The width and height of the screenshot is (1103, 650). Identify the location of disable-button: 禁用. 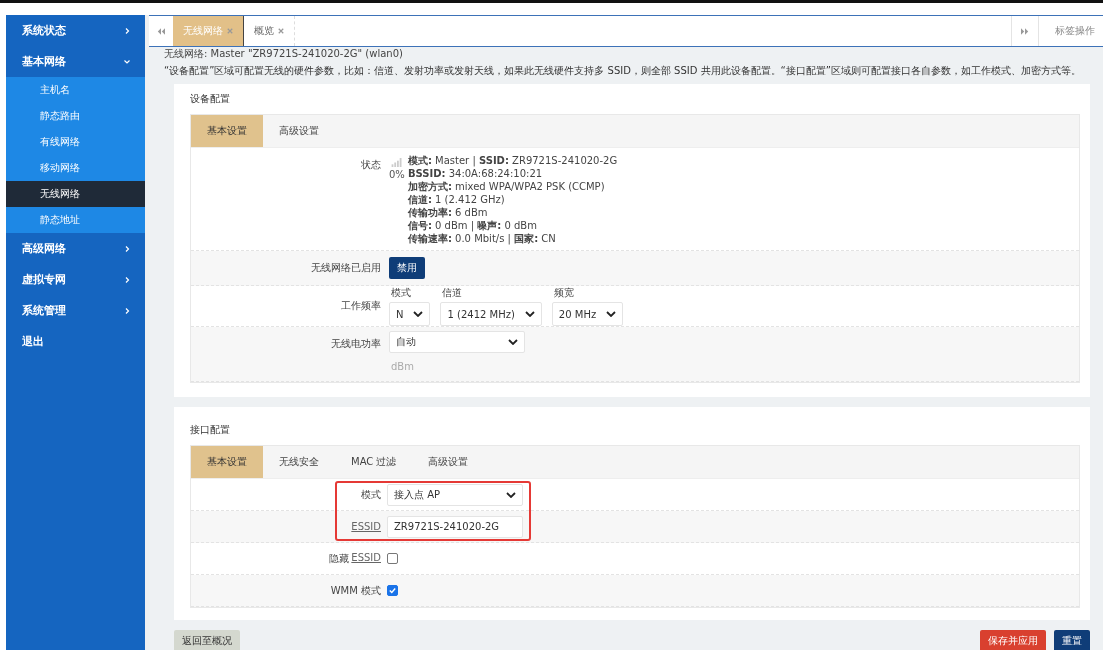
(407, 268).